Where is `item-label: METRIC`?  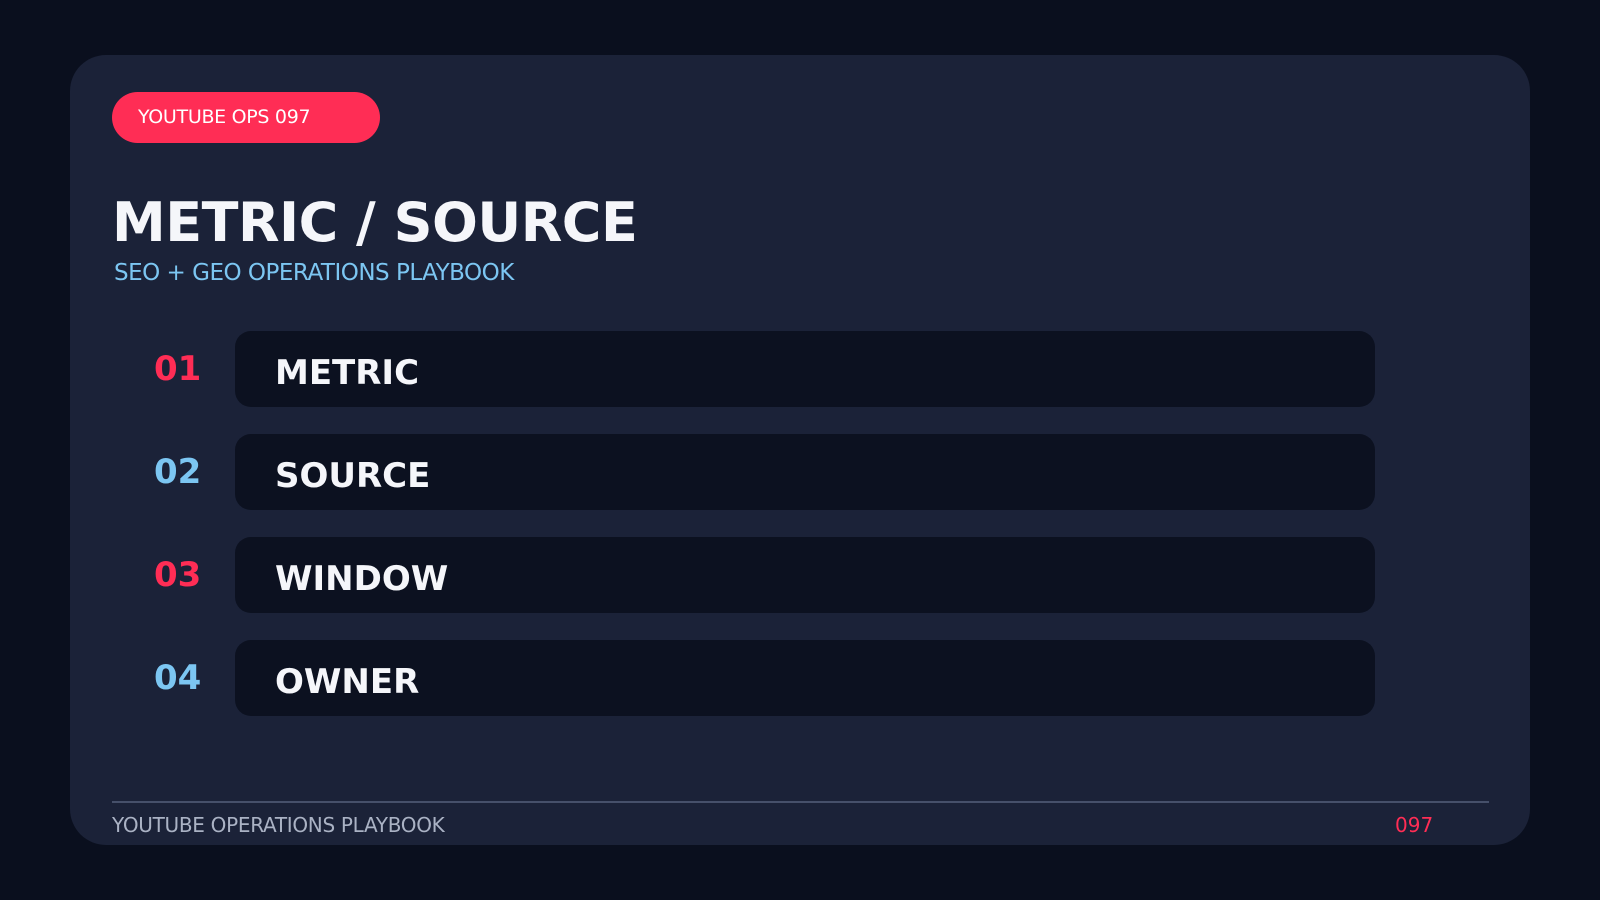
item-label: METRIC is located at coordinates (347, 373).